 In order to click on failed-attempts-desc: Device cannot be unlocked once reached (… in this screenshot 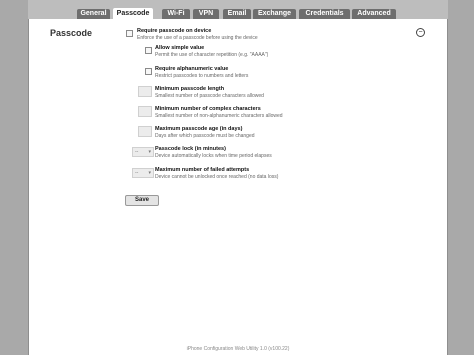, I will do `click(217, 177)`.